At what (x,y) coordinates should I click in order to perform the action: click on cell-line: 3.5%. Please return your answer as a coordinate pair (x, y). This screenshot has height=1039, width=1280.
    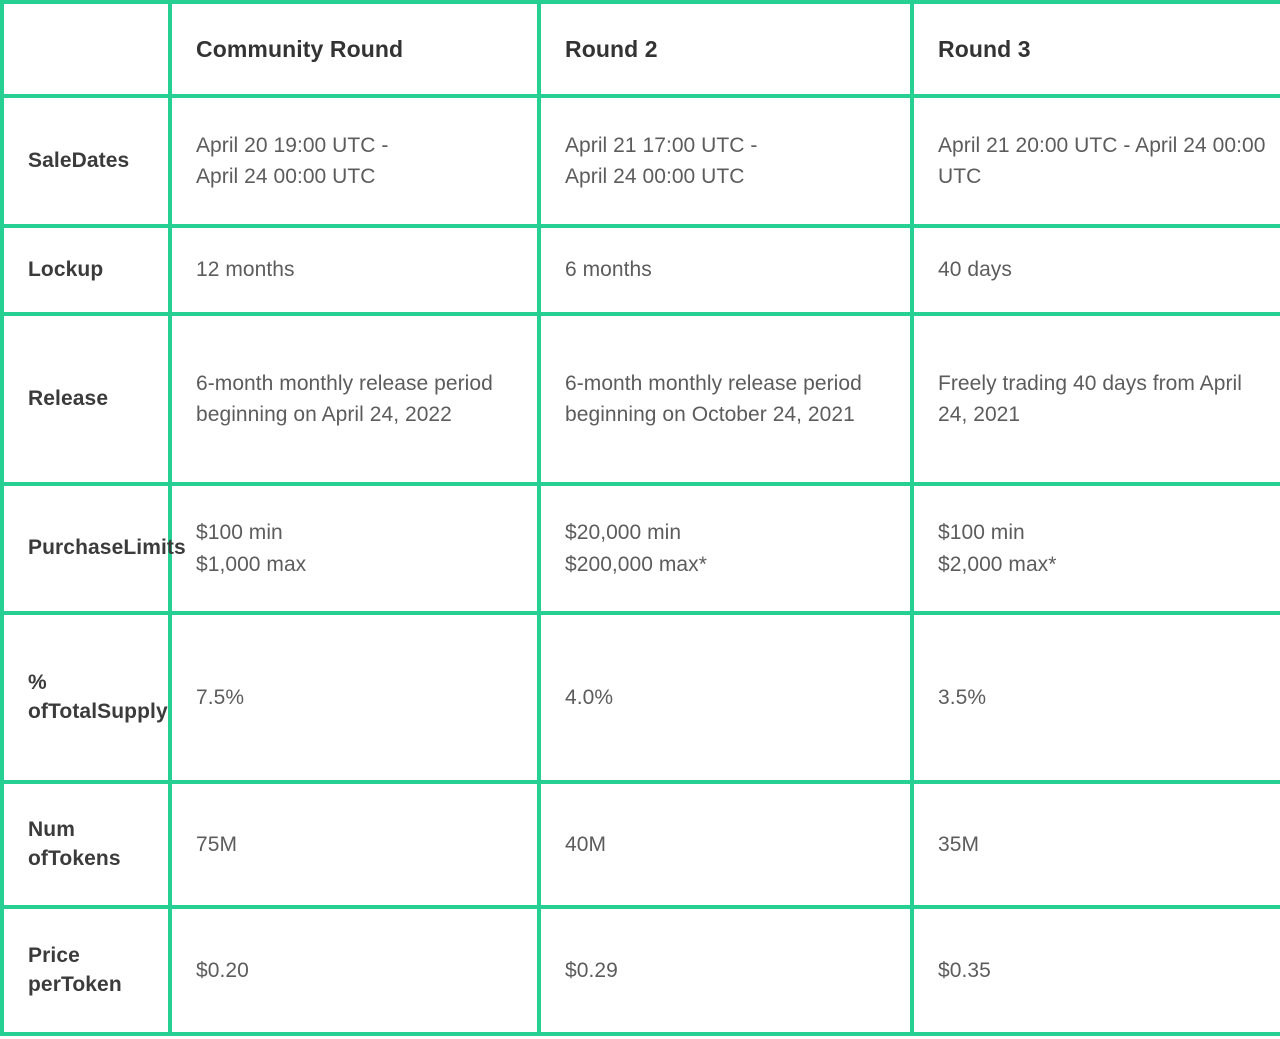
    Looking at the image, I should click on (962, 697).